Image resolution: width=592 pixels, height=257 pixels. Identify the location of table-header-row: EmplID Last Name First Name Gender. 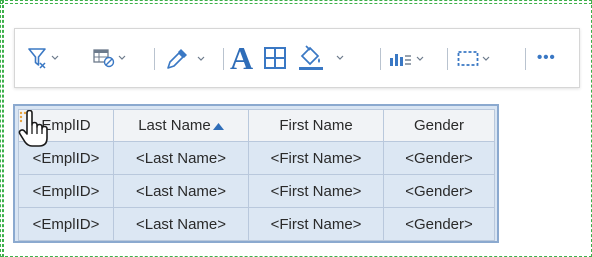
(256, 125).